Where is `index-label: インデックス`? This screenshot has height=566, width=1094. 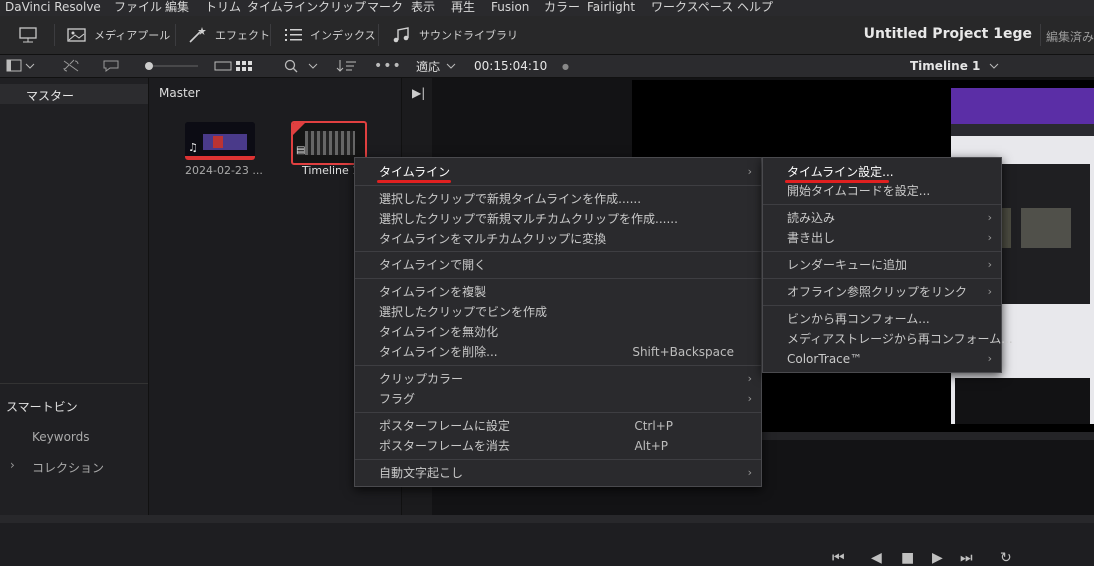 index-label: インデックス is located at coordinates (343, 35).